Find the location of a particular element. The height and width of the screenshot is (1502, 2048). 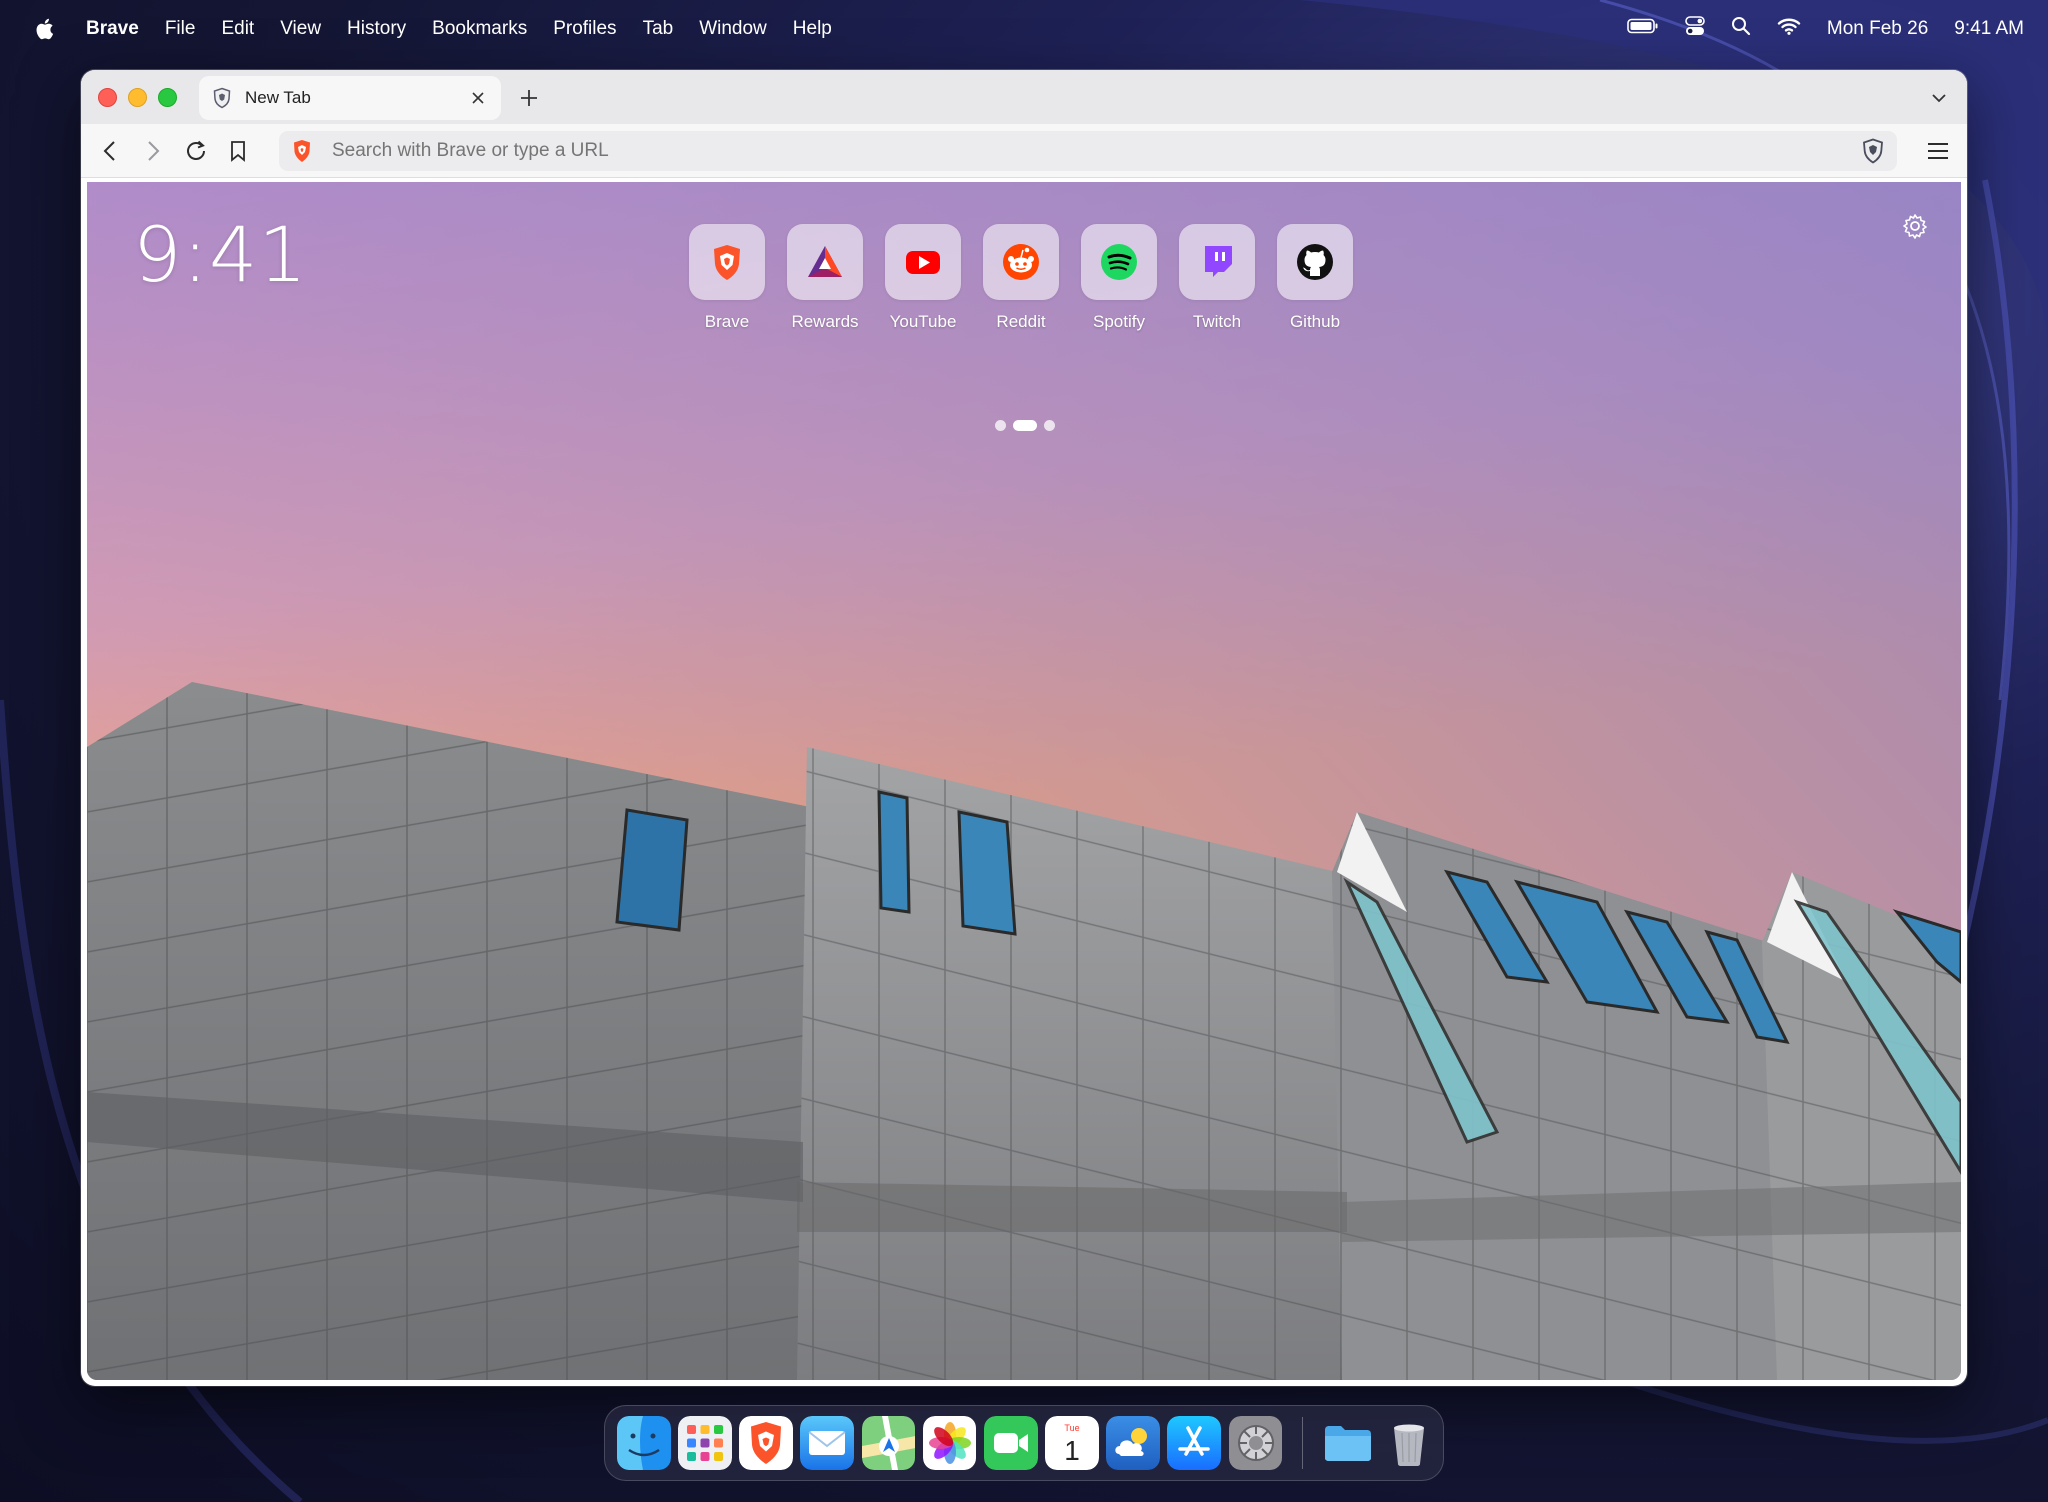

menu-app-name: Brave is located at coordinates (112, 29).